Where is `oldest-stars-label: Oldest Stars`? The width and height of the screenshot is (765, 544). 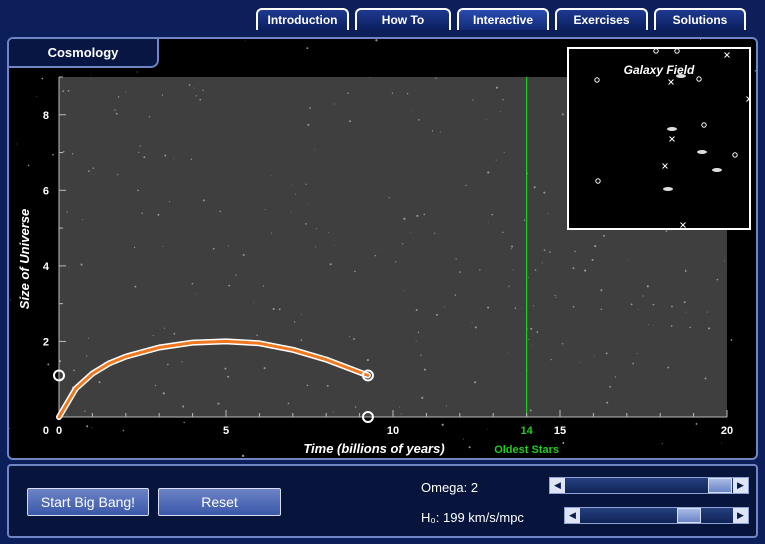
oldest-stars-label: Oldest Stars is located at coordinates (526, 450).